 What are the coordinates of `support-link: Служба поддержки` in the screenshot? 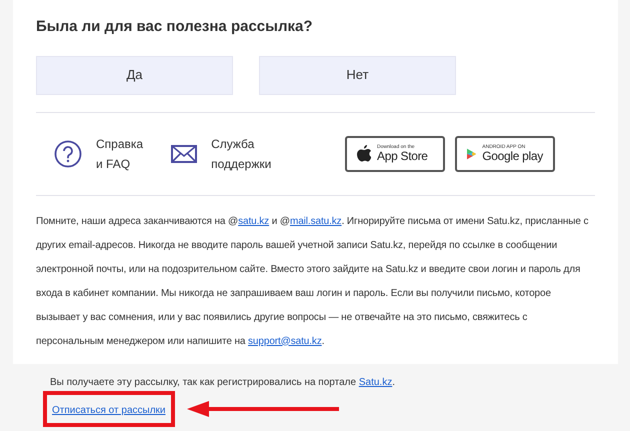 It's located at (241, 154).